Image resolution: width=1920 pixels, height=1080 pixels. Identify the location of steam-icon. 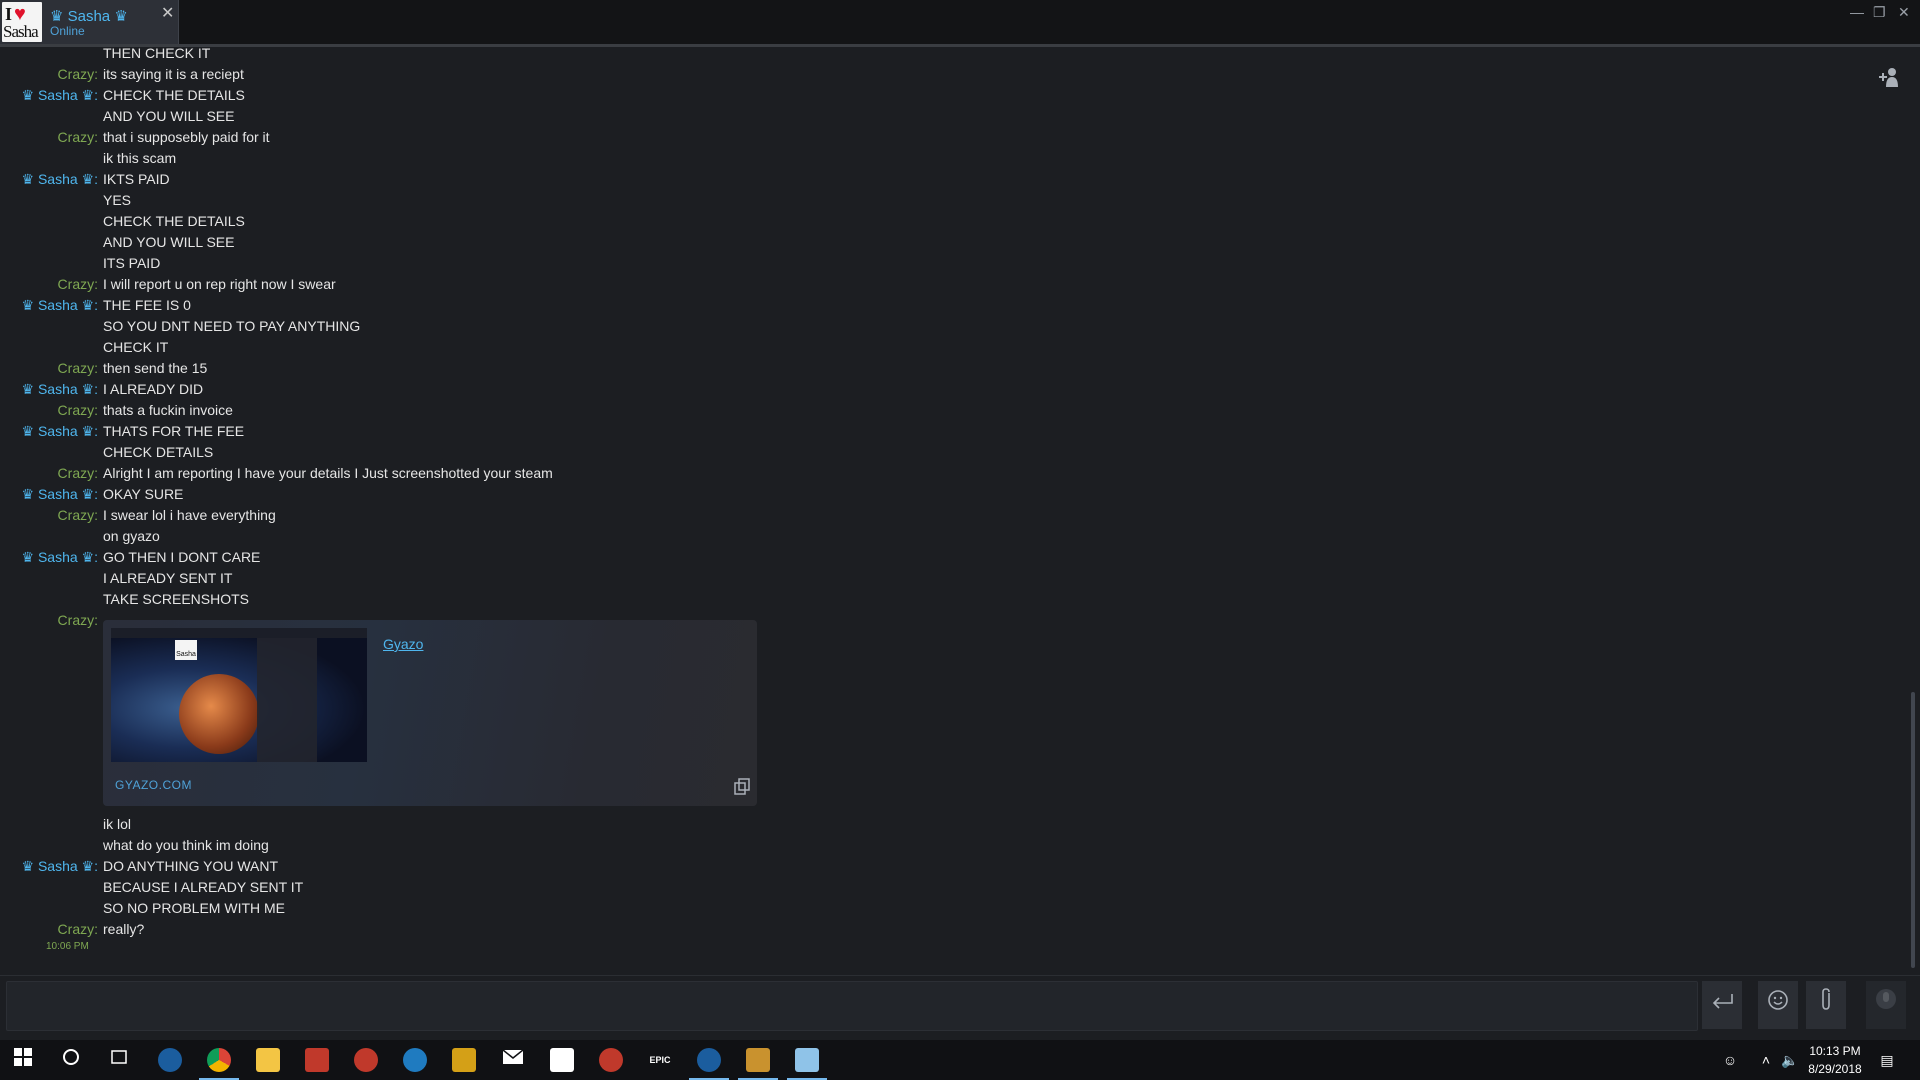
(170, 1060).